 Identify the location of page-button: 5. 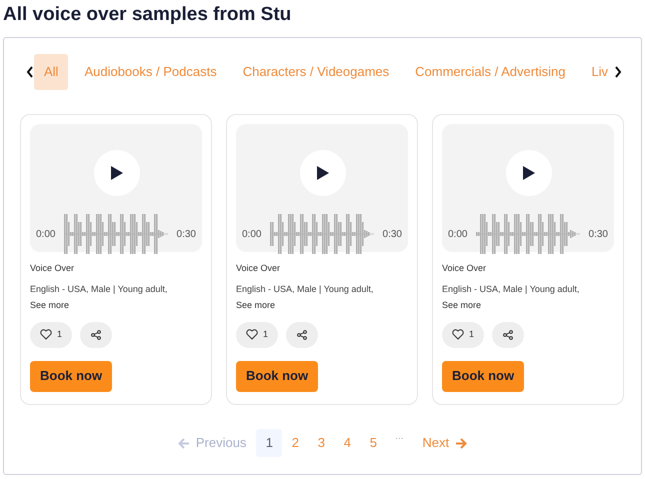
(373, 443).